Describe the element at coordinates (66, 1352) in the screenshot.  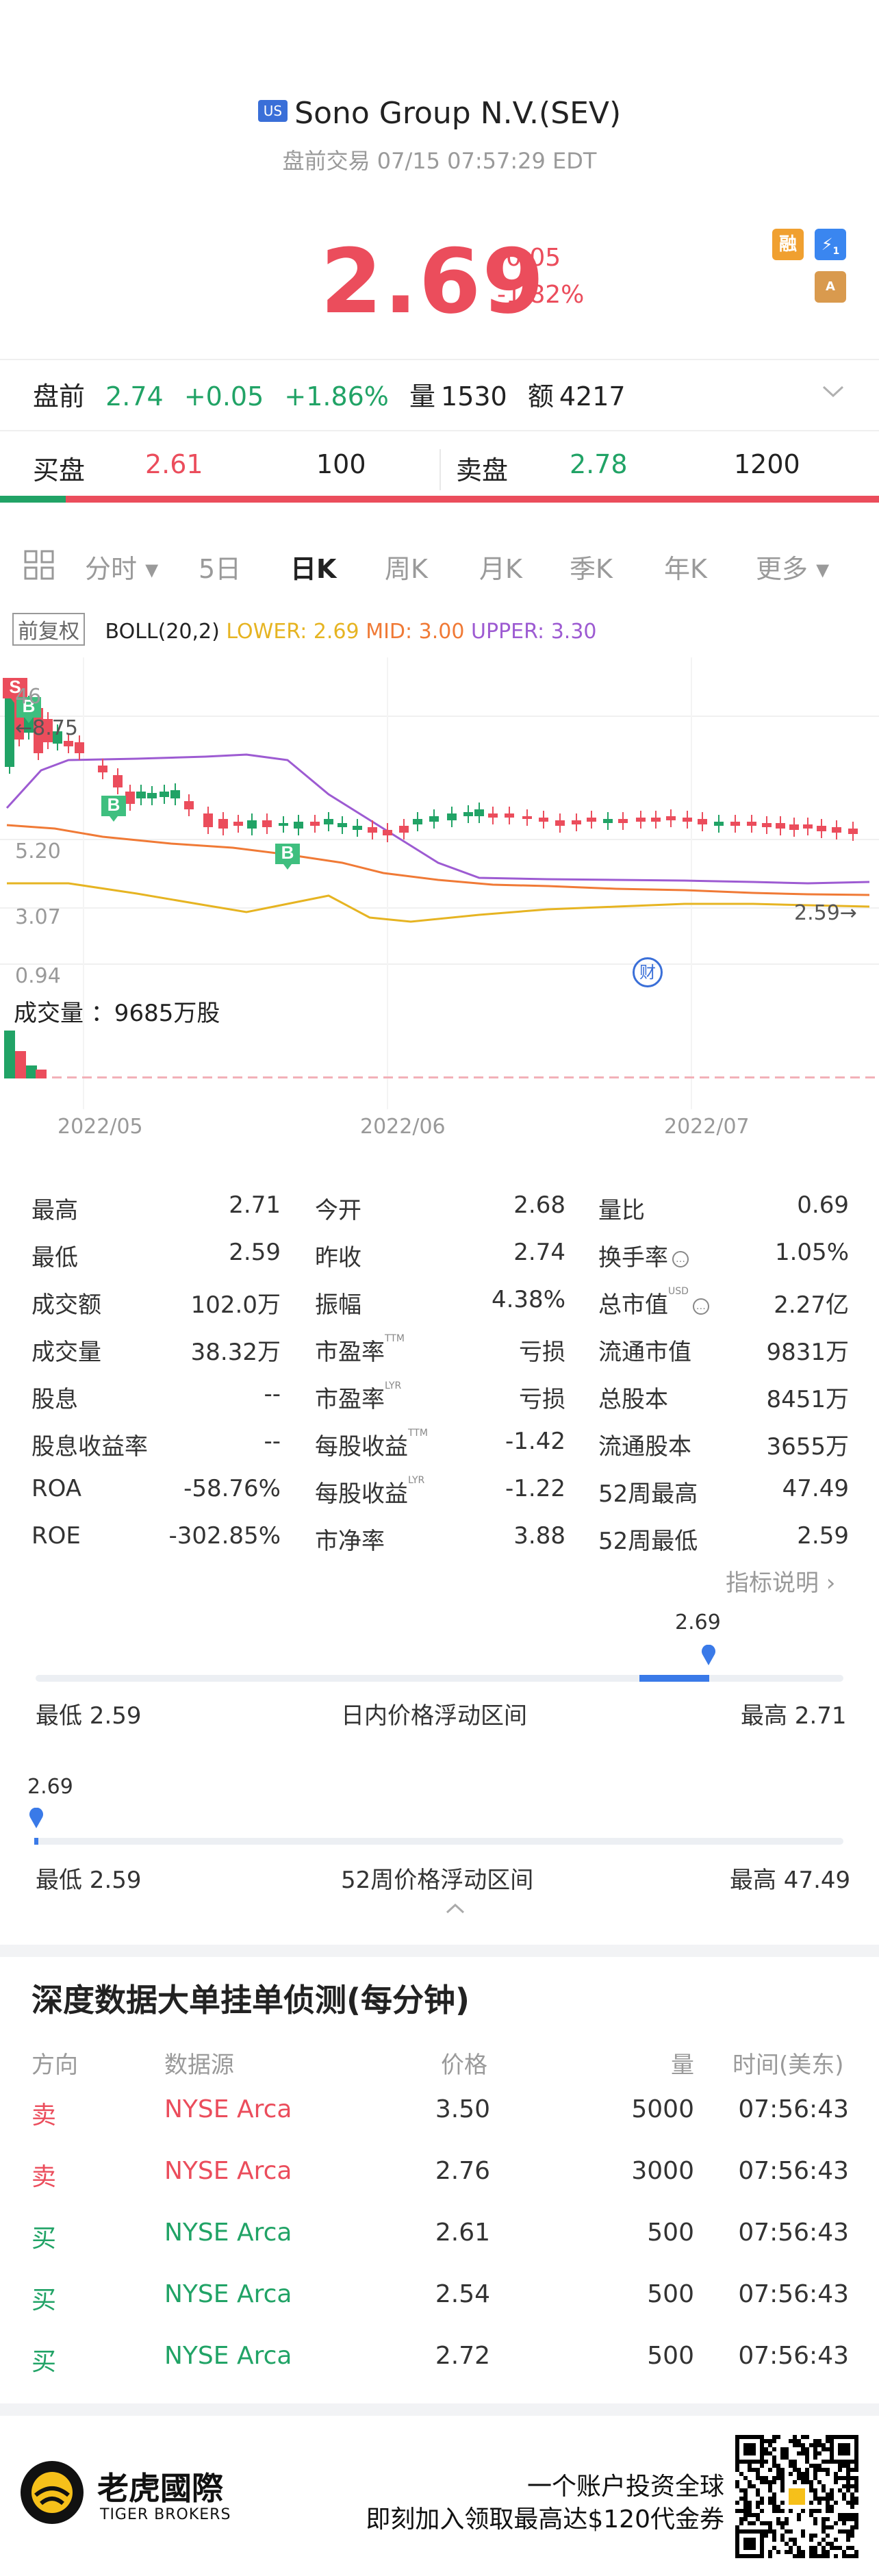
I see `stat-label-text: 成交量` at that location.